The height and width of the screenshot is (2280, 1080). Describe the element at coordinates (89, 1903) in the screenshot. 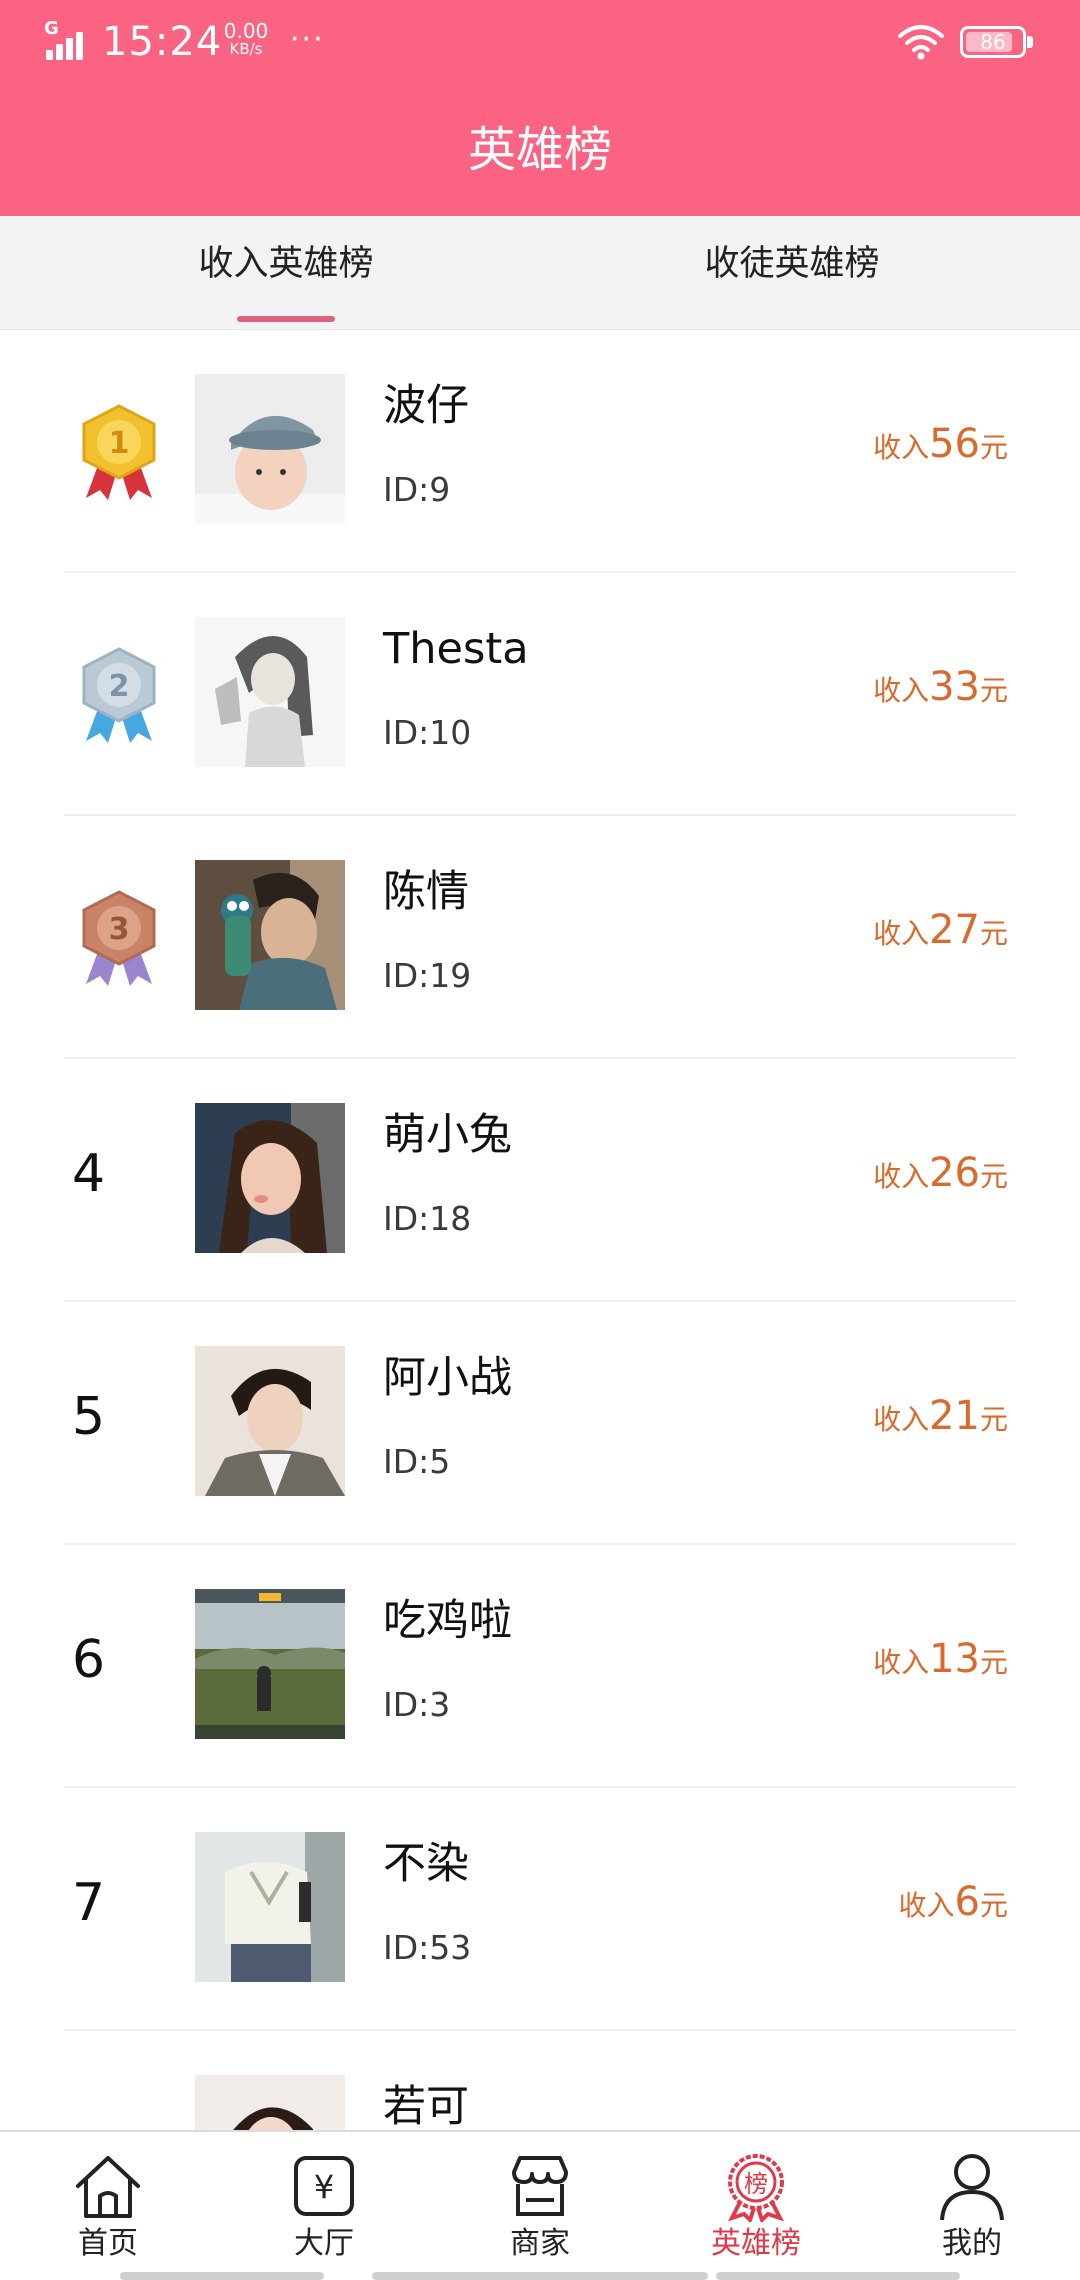

I see `rank-number: 7` at that location.